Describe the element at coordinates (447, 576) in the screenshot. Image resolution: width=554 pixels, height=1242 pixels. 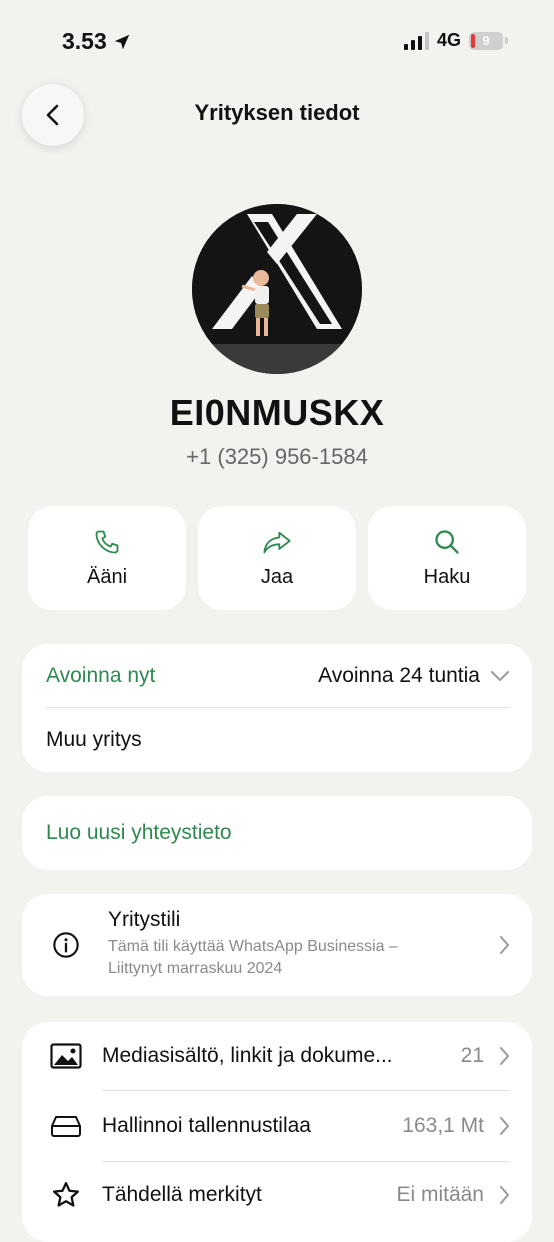
I see `search-label: Haku` at that location.